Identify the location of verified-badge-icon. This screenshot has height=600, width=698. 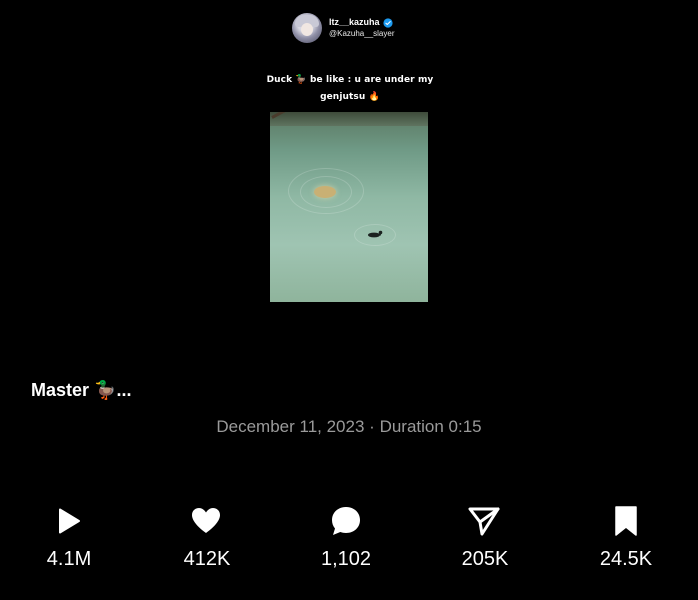
(387, 22).